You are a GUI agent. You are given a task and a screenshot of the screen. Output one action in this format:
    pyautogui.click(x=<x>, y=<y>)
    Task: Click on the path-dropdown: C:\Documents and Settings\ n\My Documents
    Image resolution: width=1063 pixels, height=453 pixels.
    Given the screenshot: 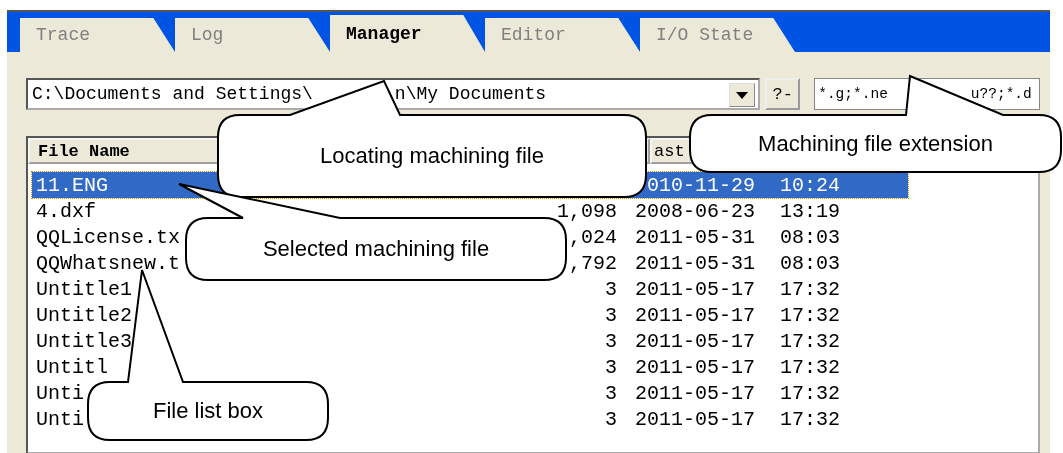 What is the action you would take?
    pyautogui.click(x=393, y=94)
    